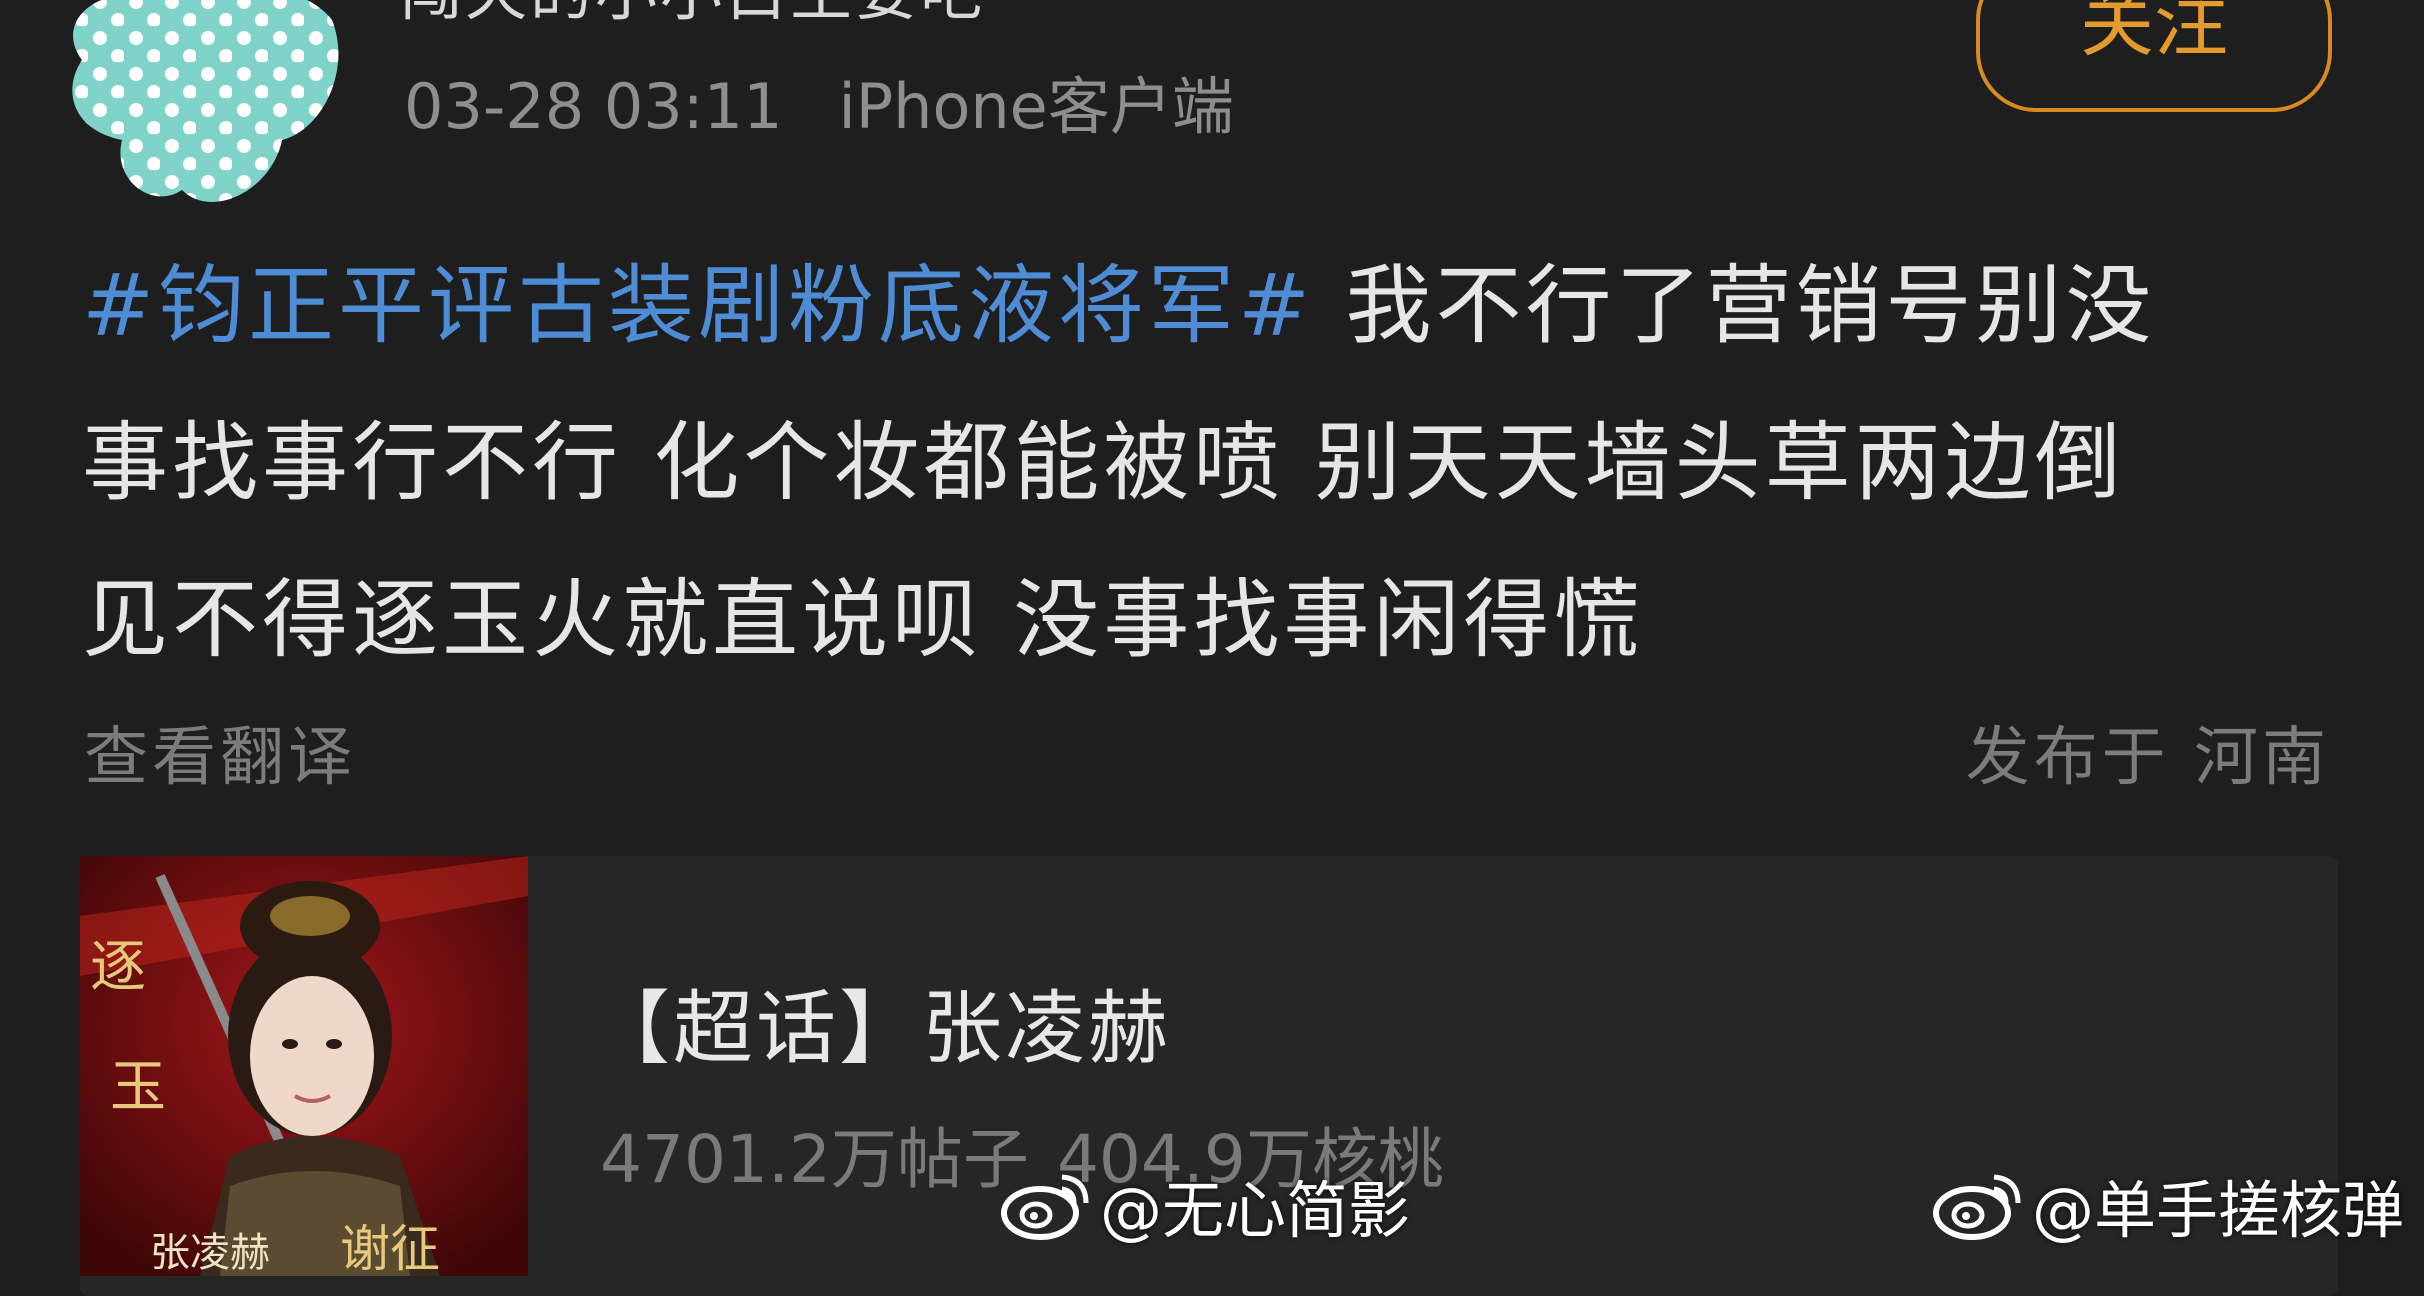  I want to click on post-client: iPhone客户端, so click(1036, 106).